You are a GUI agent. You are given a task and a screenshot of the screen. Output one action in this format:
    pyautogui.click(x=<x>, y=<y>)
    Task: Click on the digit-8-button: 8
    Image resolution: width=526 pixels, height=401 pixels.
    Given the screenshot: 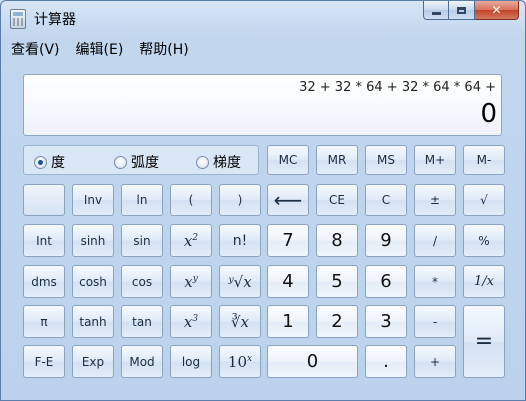 What is the action you would take?
    pyautogui.click(x=337, y=240)
    